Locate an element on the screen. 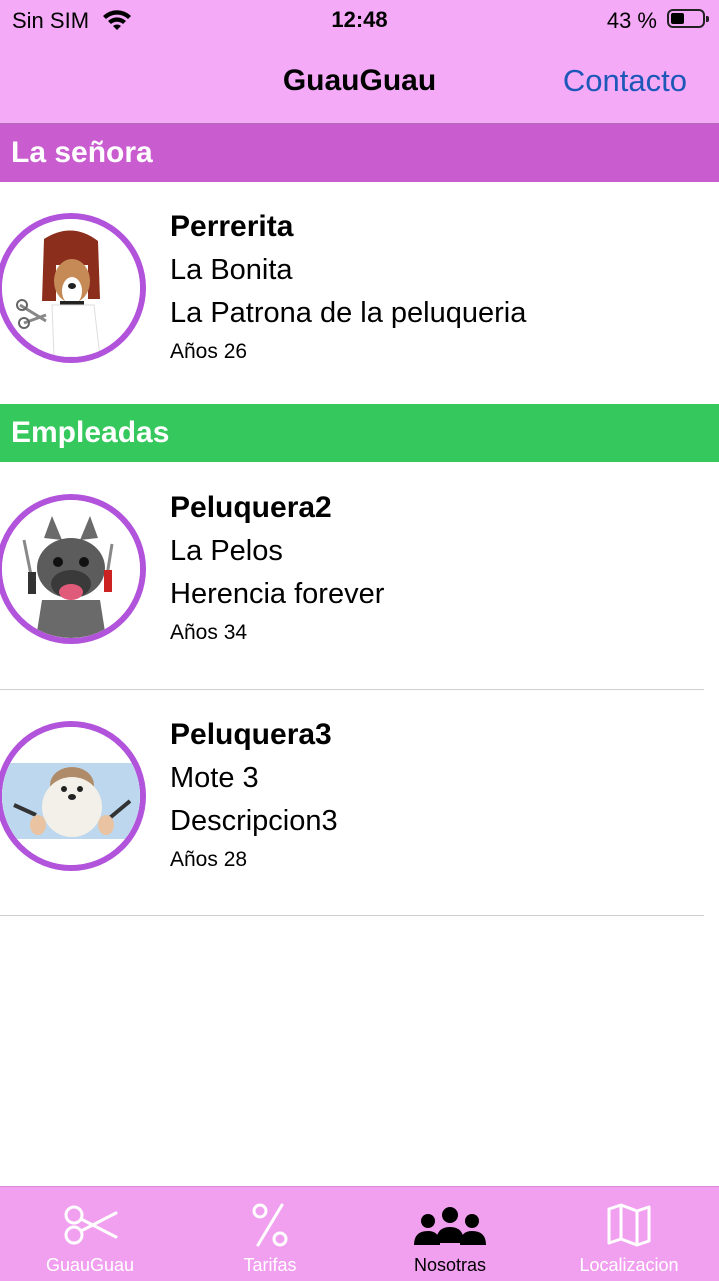  battery-percent: 43 % is located at coordinates (631, 20).